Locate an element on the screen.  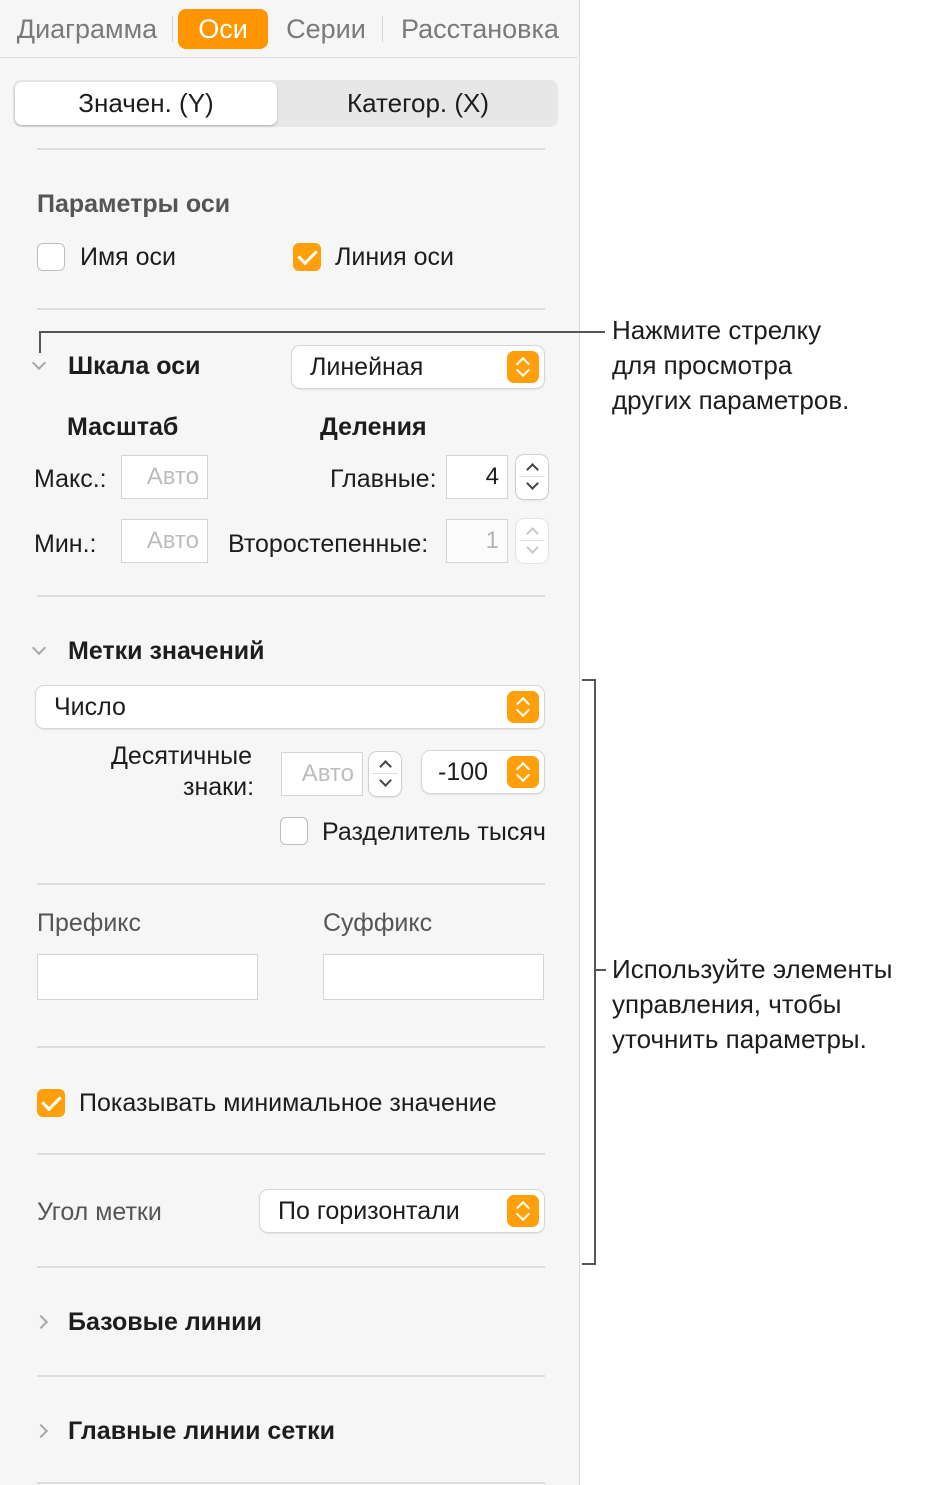
decimals-label-line2: знаки: is located at coordinates (219, 787).